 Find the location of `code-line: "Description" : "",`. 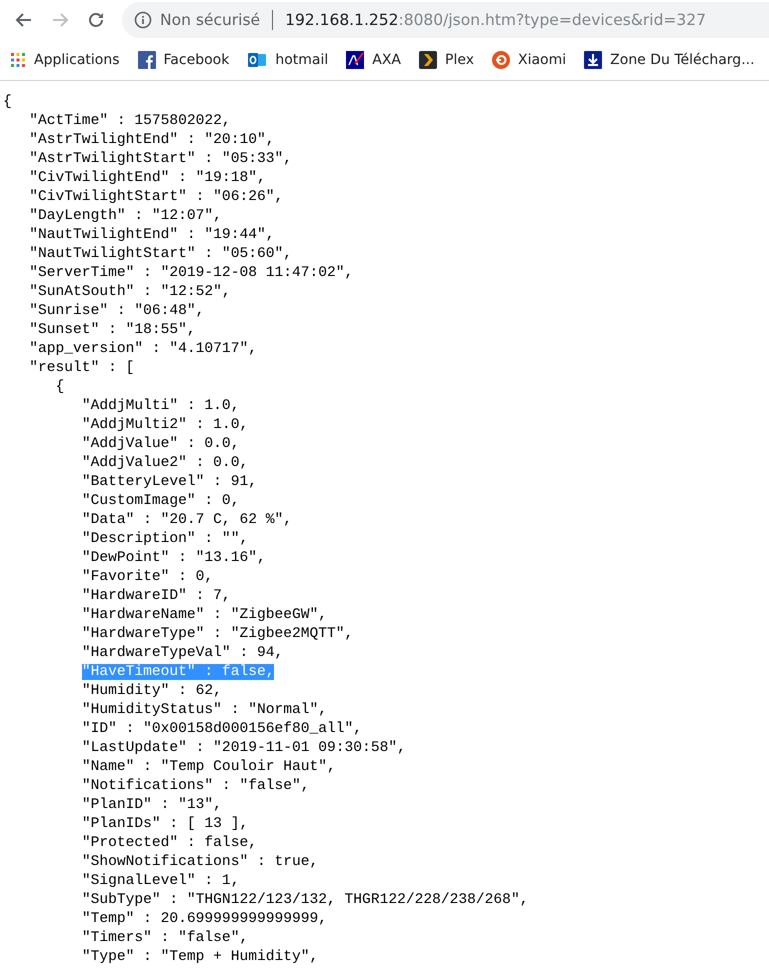

code-line: "Description" : "", is located at coordinates (165, 539).